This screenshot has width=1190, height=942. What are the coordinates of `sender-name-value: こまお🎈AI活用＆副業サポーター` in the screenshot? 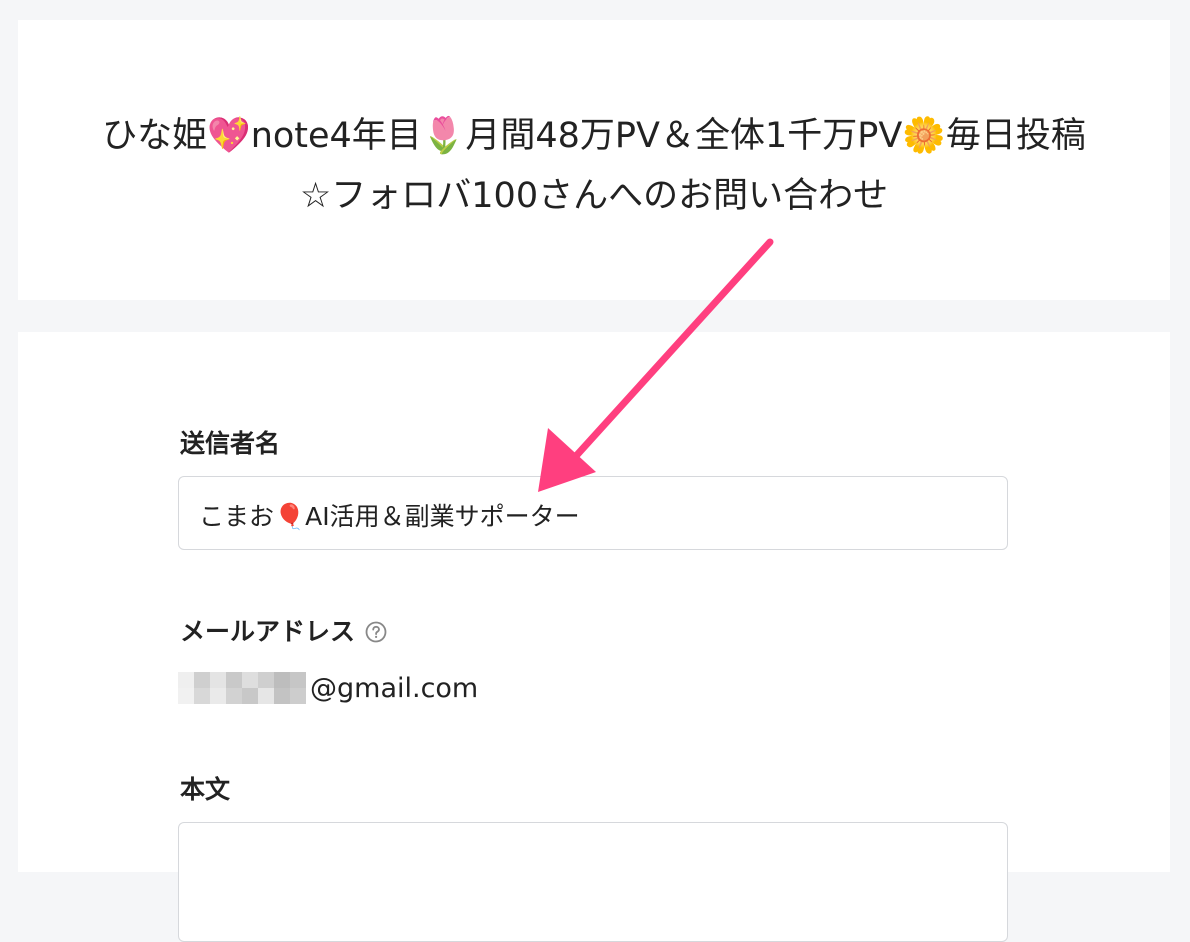 It's located at (389, 516).